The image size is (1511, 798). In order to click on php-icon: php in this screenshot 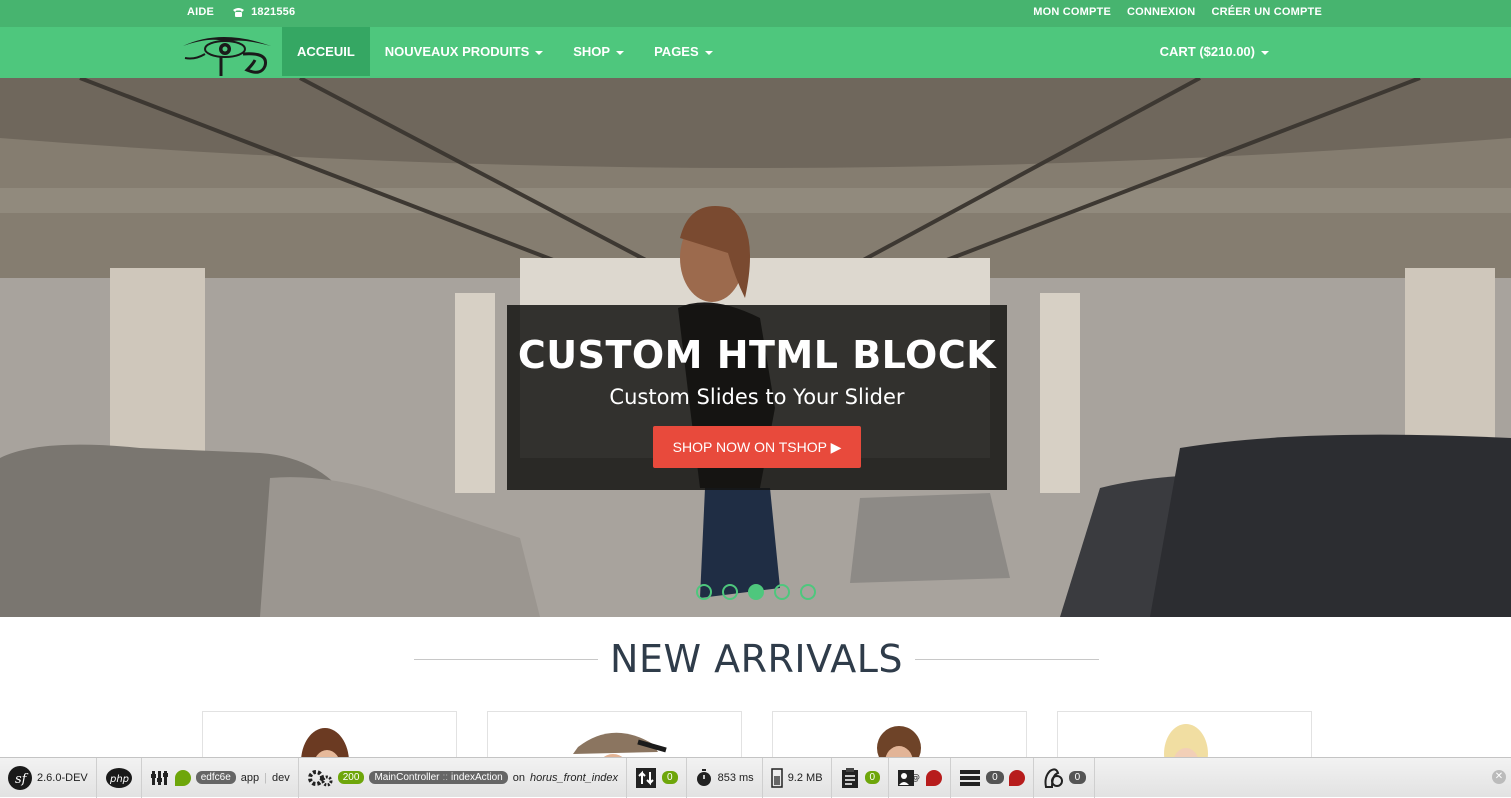, I will do `click(118, 777)`.